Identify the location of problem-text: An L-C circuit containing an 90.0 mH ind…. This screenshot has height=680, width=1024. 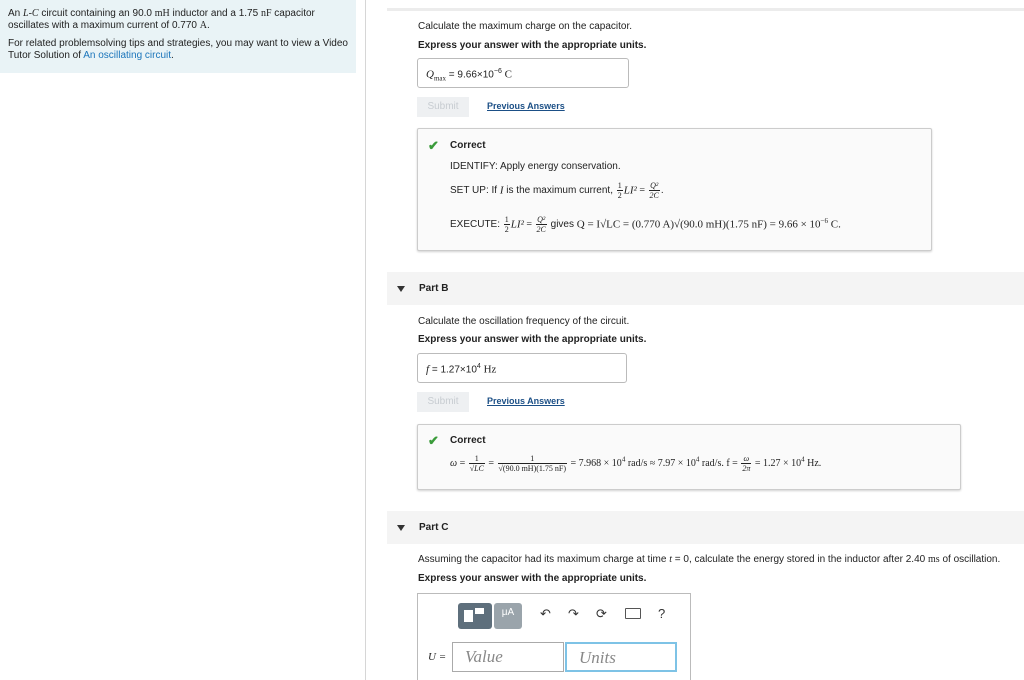
(161, 19).